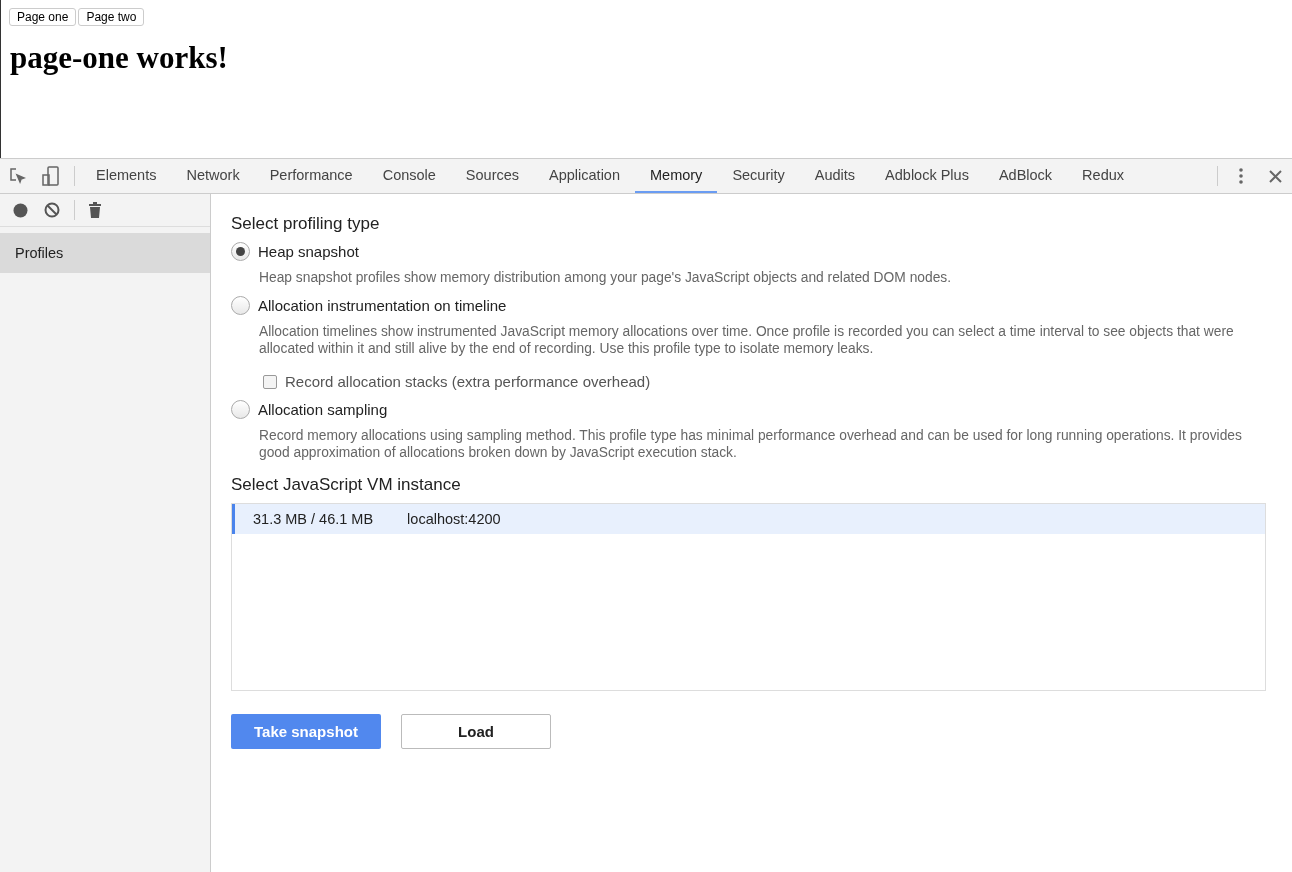 This screenshot has height=872, width=1292. Describe the element at coordinates (584, 176) in the screenshot. I see `devtools-tab: Application` at that location.